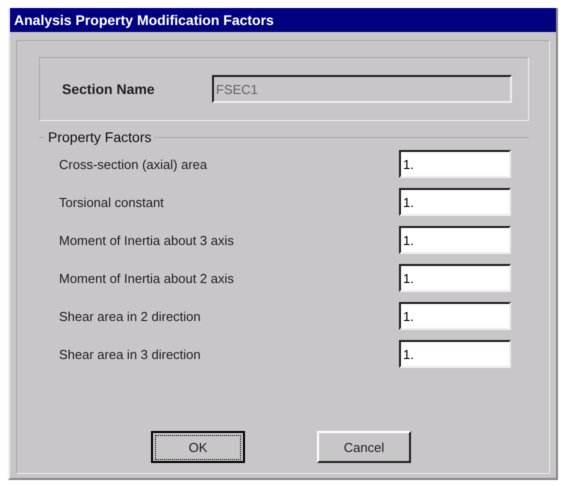  I want to click on factor-label: Moment of Inertia about 2 axis, so click(146, 278).